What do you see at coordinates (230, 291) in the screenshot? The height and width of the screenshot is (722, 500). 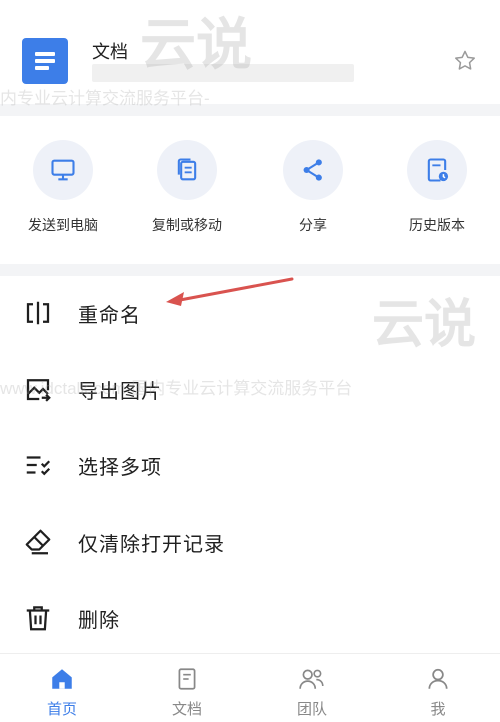 I see `annotation-arrow` at bounding box center [230, 291].